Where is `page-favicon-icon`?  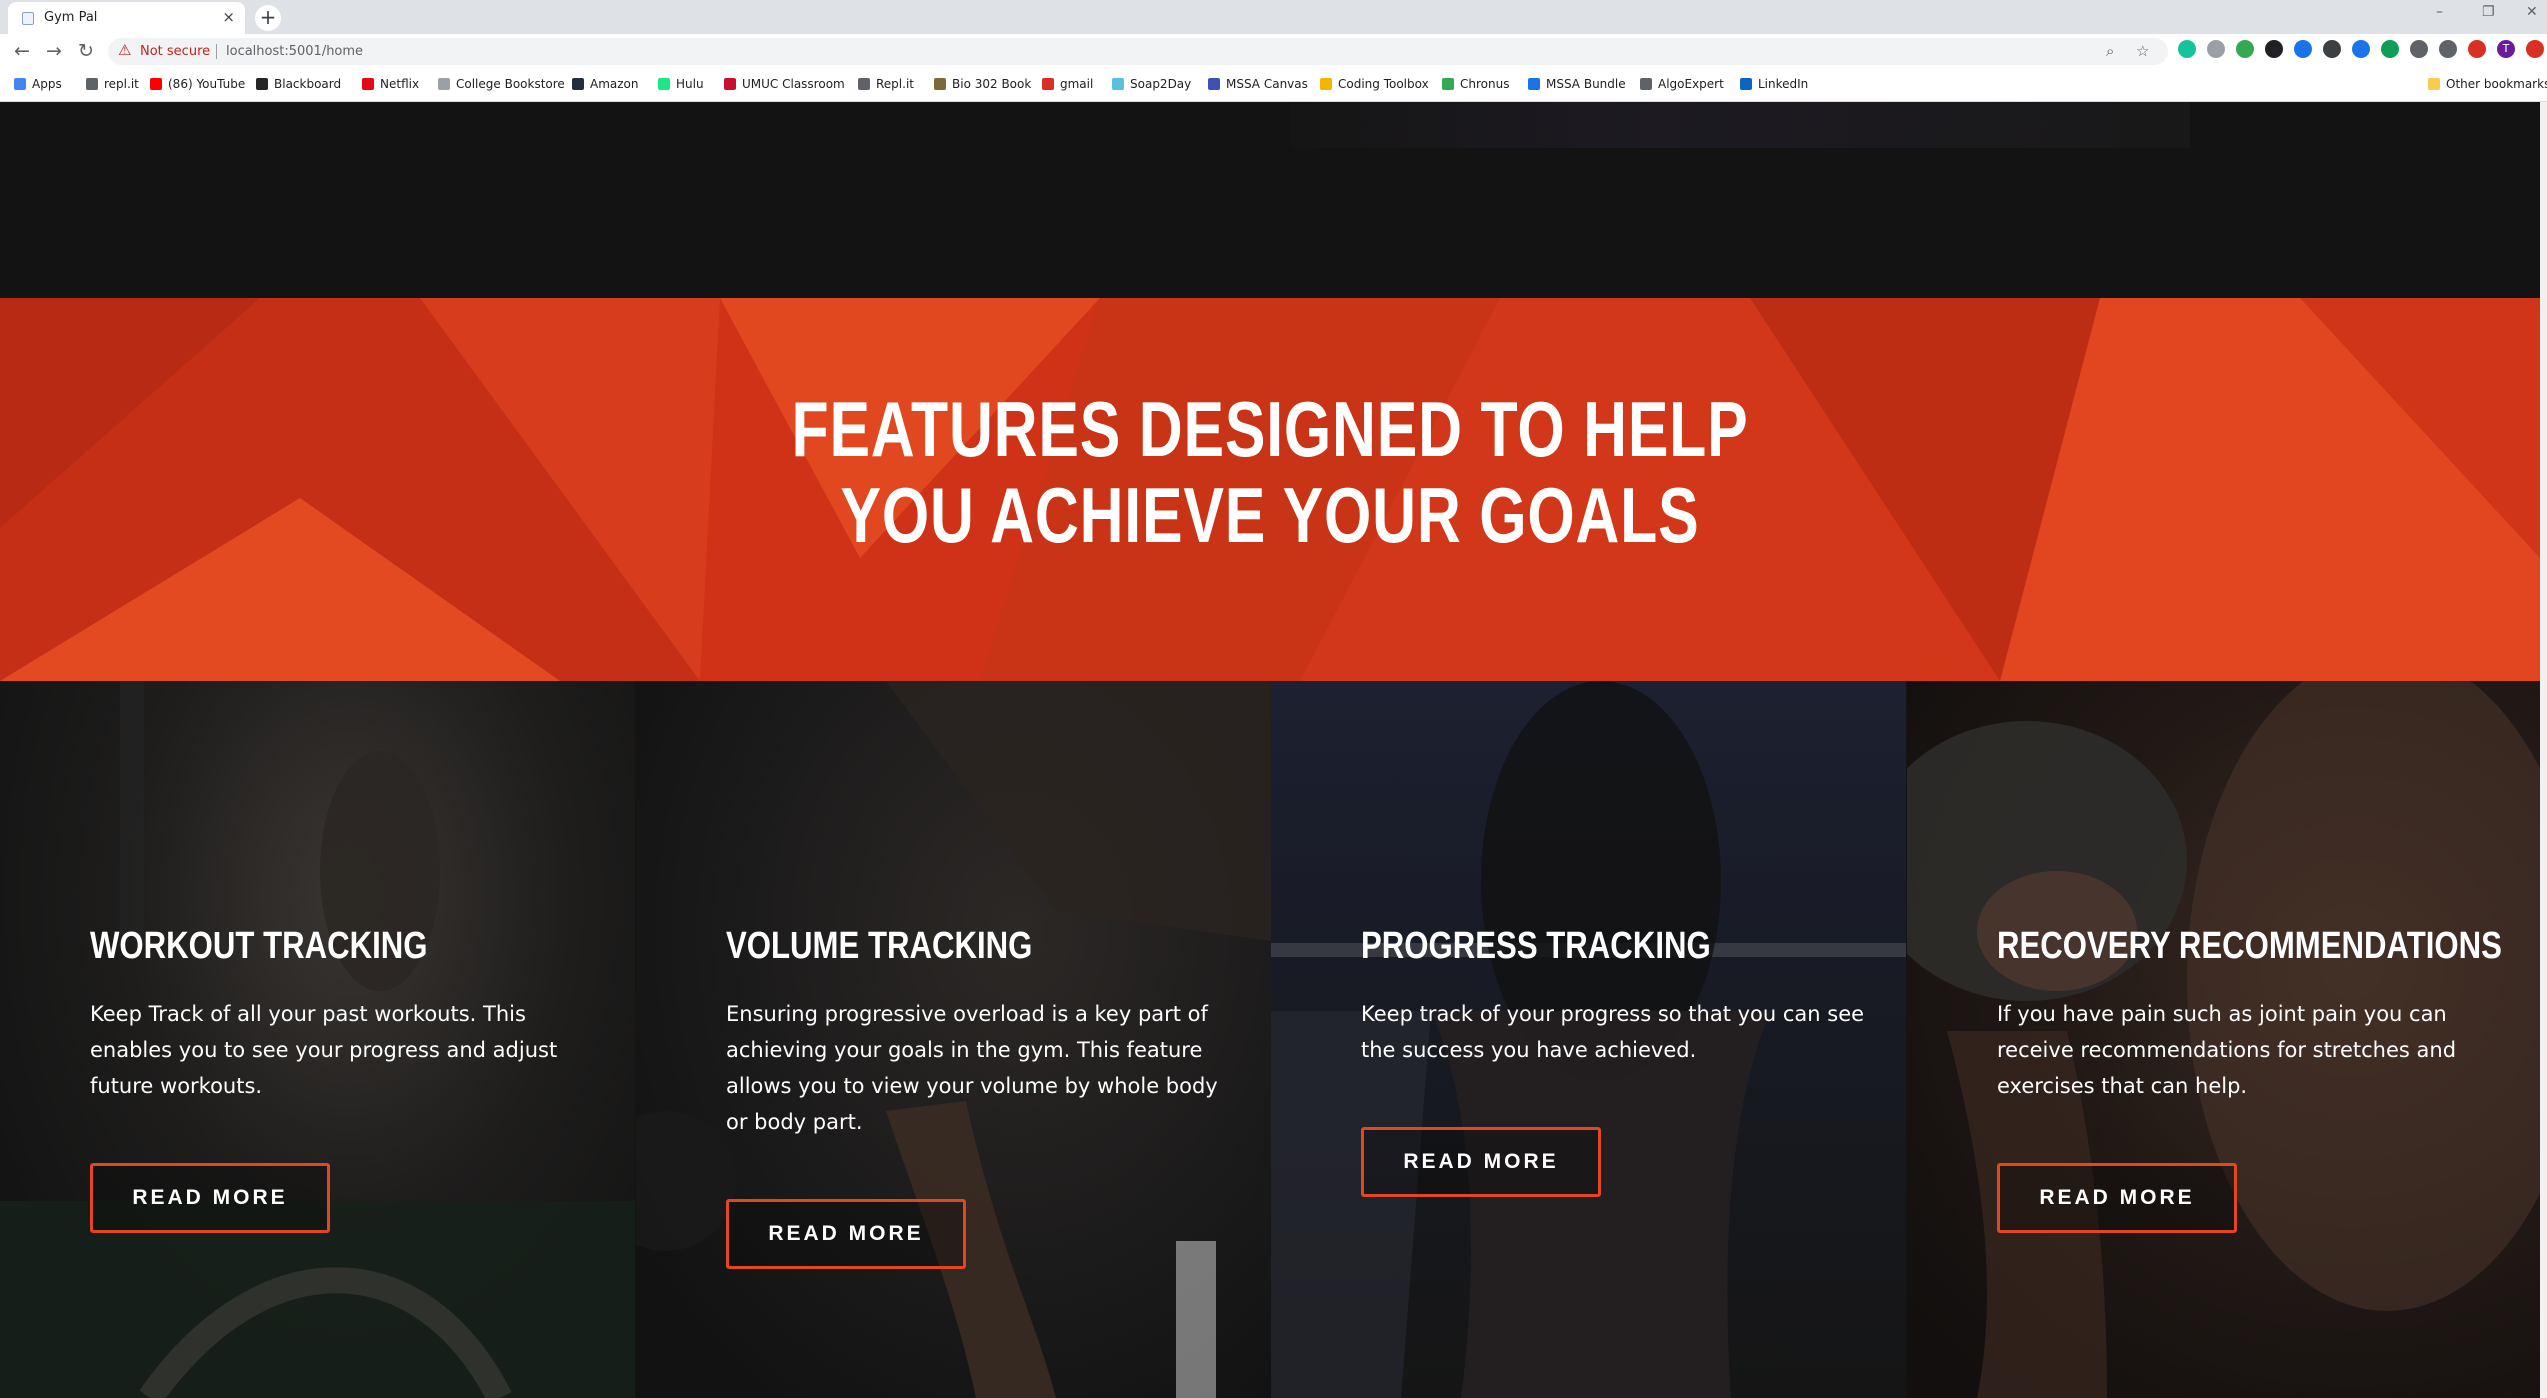
page-favicon-icon is located at coordinates (28, 18).